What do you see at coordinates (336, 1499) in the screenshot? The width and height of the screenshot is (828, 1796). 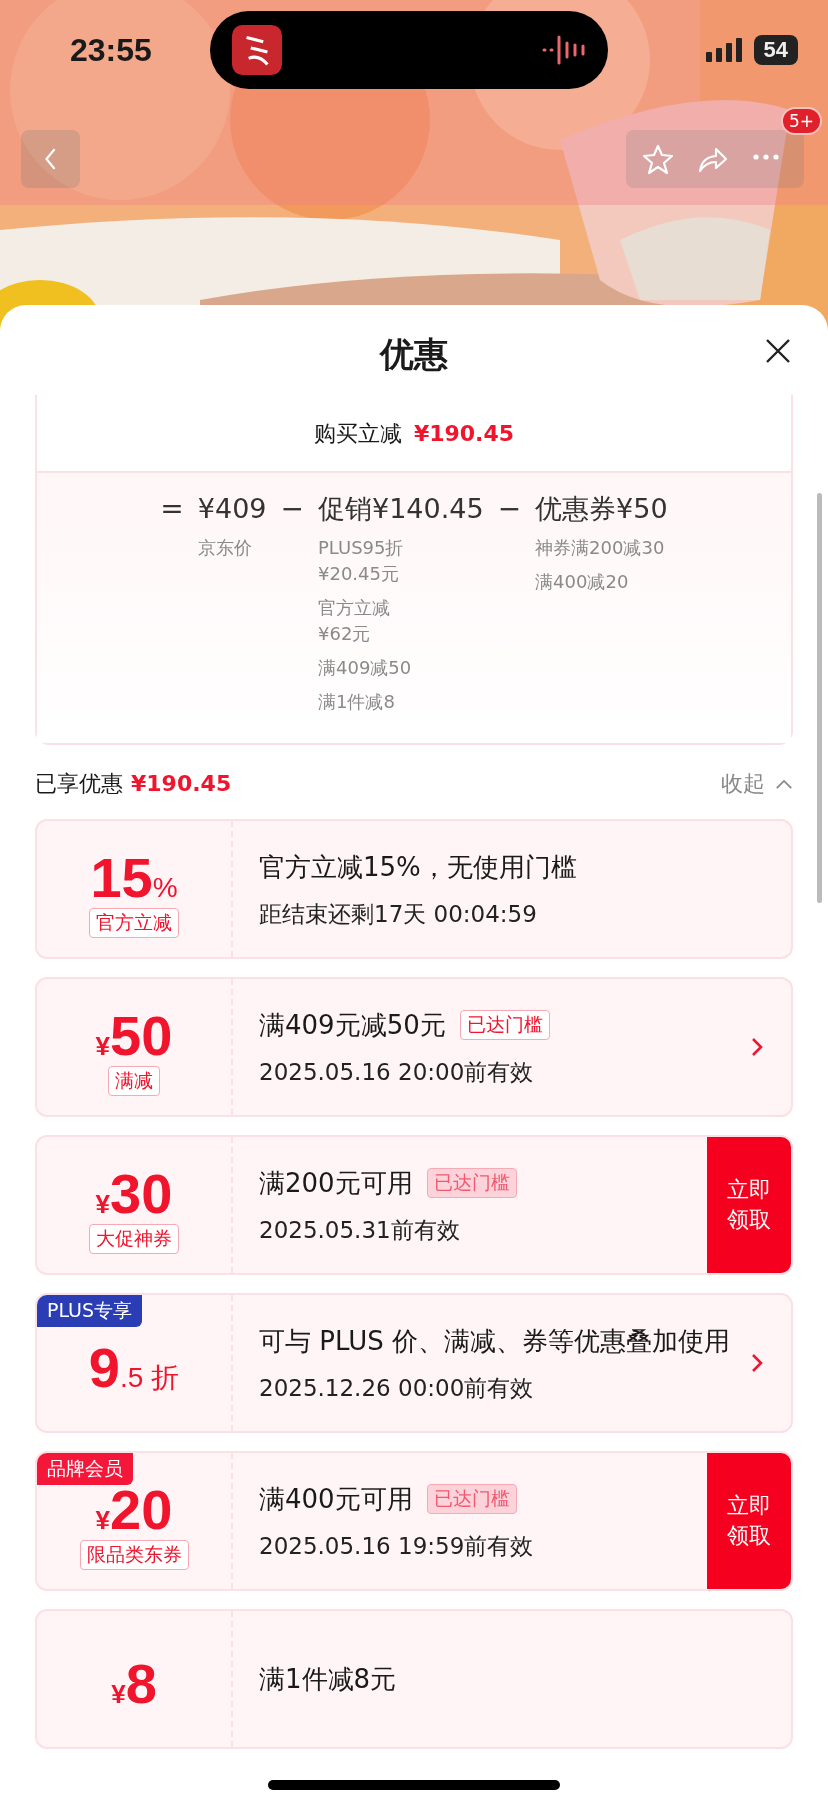 I see `coupon-title: 满400元可用` at bounding box center [336, 1499].